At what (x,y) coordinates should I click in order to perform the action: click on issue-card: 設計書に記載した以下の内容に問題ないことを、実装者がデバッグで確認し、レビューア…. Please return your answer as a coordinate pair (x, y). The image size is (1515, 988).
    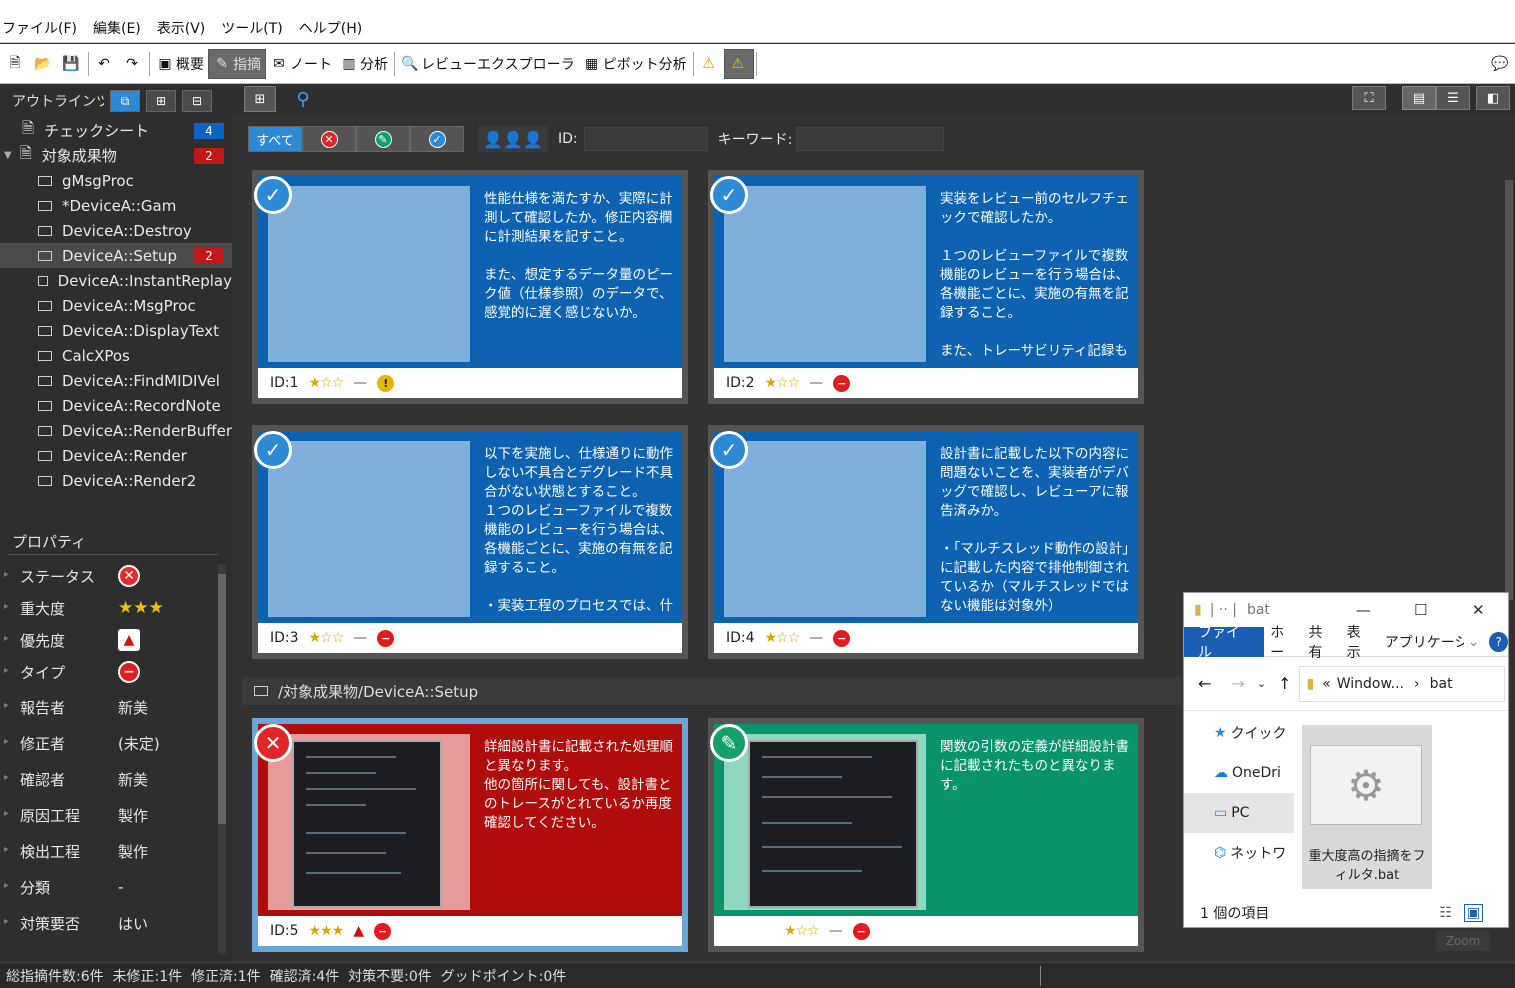
    Looking at the image, I should click on (926, 542).